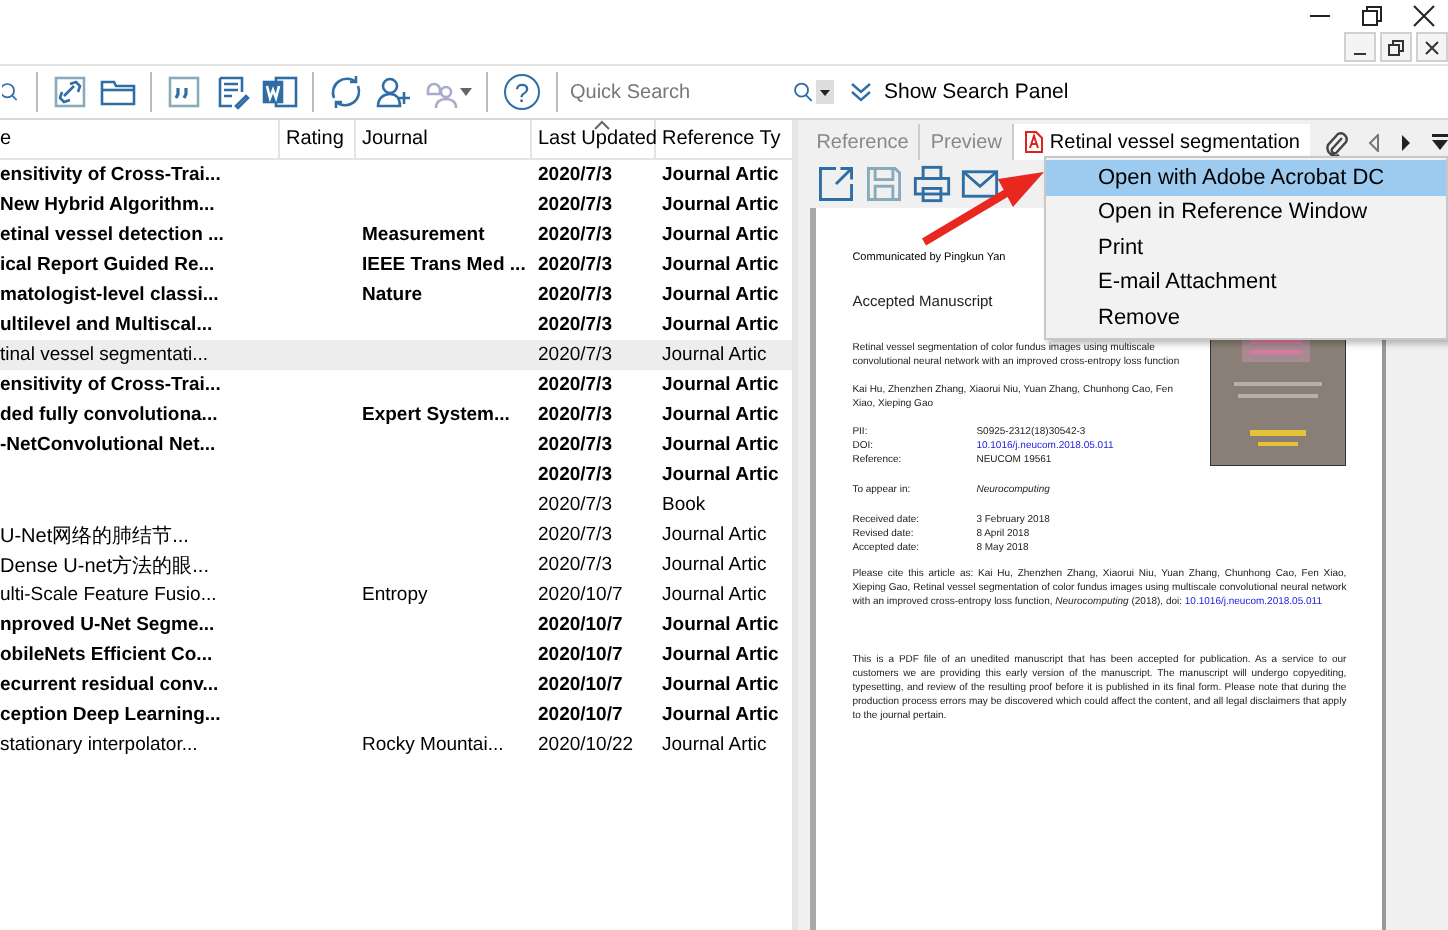 Image resolution: width=1448 pixels, height=930 pixels. I want to click on dropdown-button, so click(825, 92).